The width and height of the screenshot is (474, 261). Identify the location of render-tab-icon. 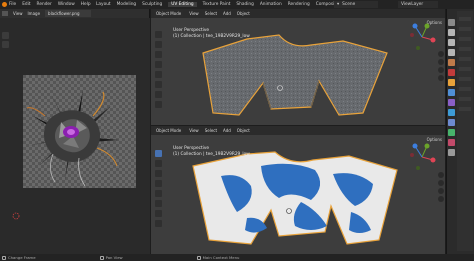
(451, 32).